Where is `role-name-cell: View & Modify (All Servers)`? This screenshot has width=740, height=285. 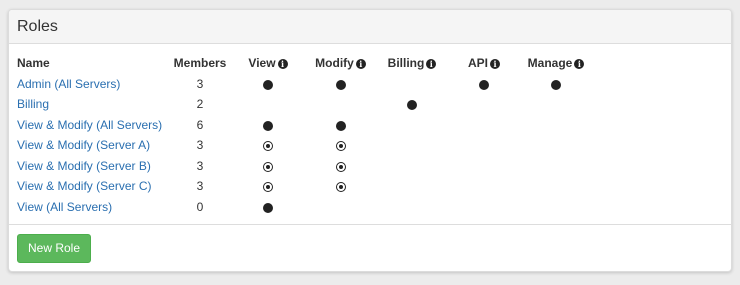
role-name-cell: View & Modify (All Servers) is located at coordinates (89, 125).